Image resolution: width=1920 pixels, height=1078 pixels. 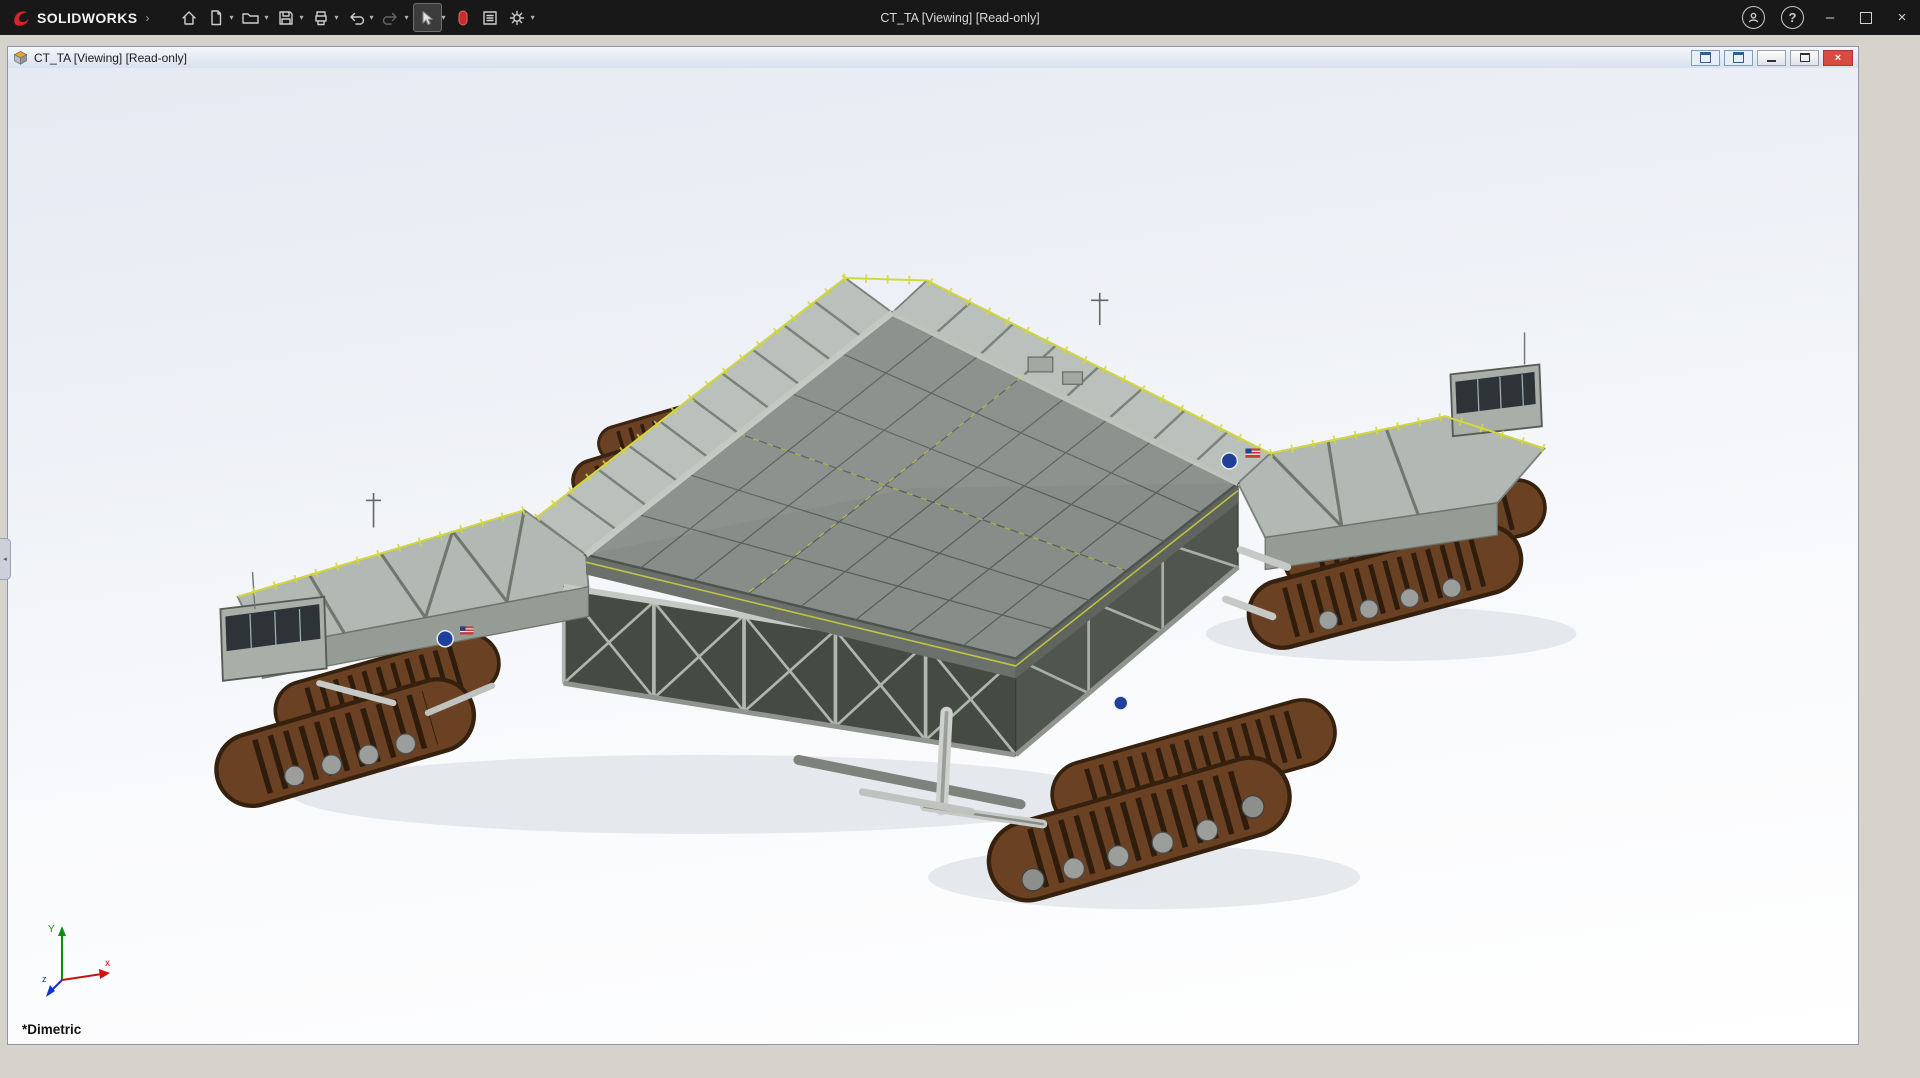 I want to click on select-cursor-icon, so click(x=427, y=17).